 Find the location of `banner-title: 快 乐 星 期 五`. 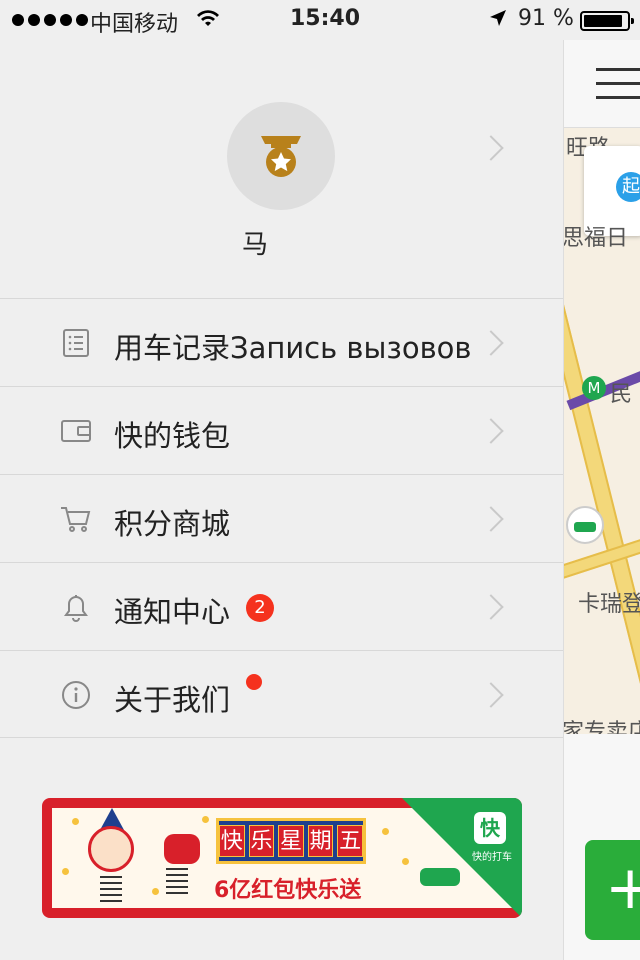

banner-title: 快 乐 星 期 五 is located at coordinates (291, 841).